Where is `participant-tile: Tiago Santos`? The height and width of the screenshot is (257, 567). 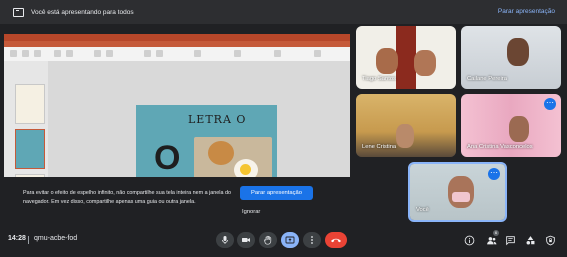
participant-tile: Tiago Santos is located at coordinates (406, 57).